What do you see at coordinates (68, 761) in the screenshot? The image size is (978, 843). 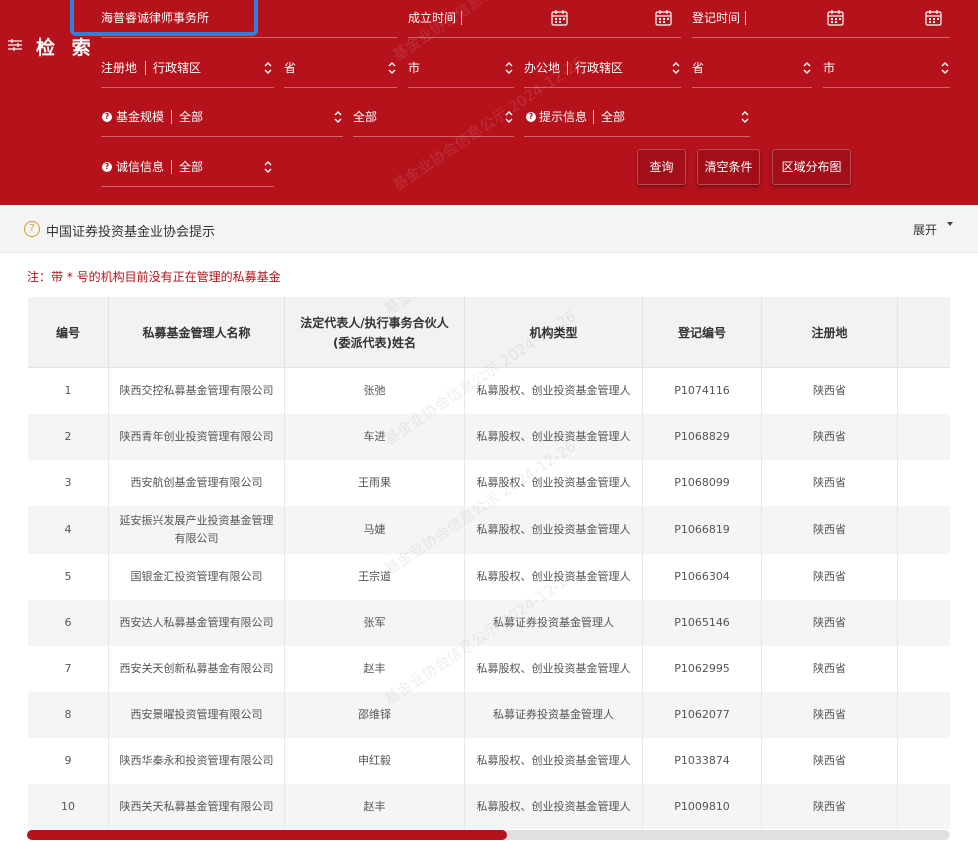 I see `cell-index: 9` at bounding box center [68, 761].